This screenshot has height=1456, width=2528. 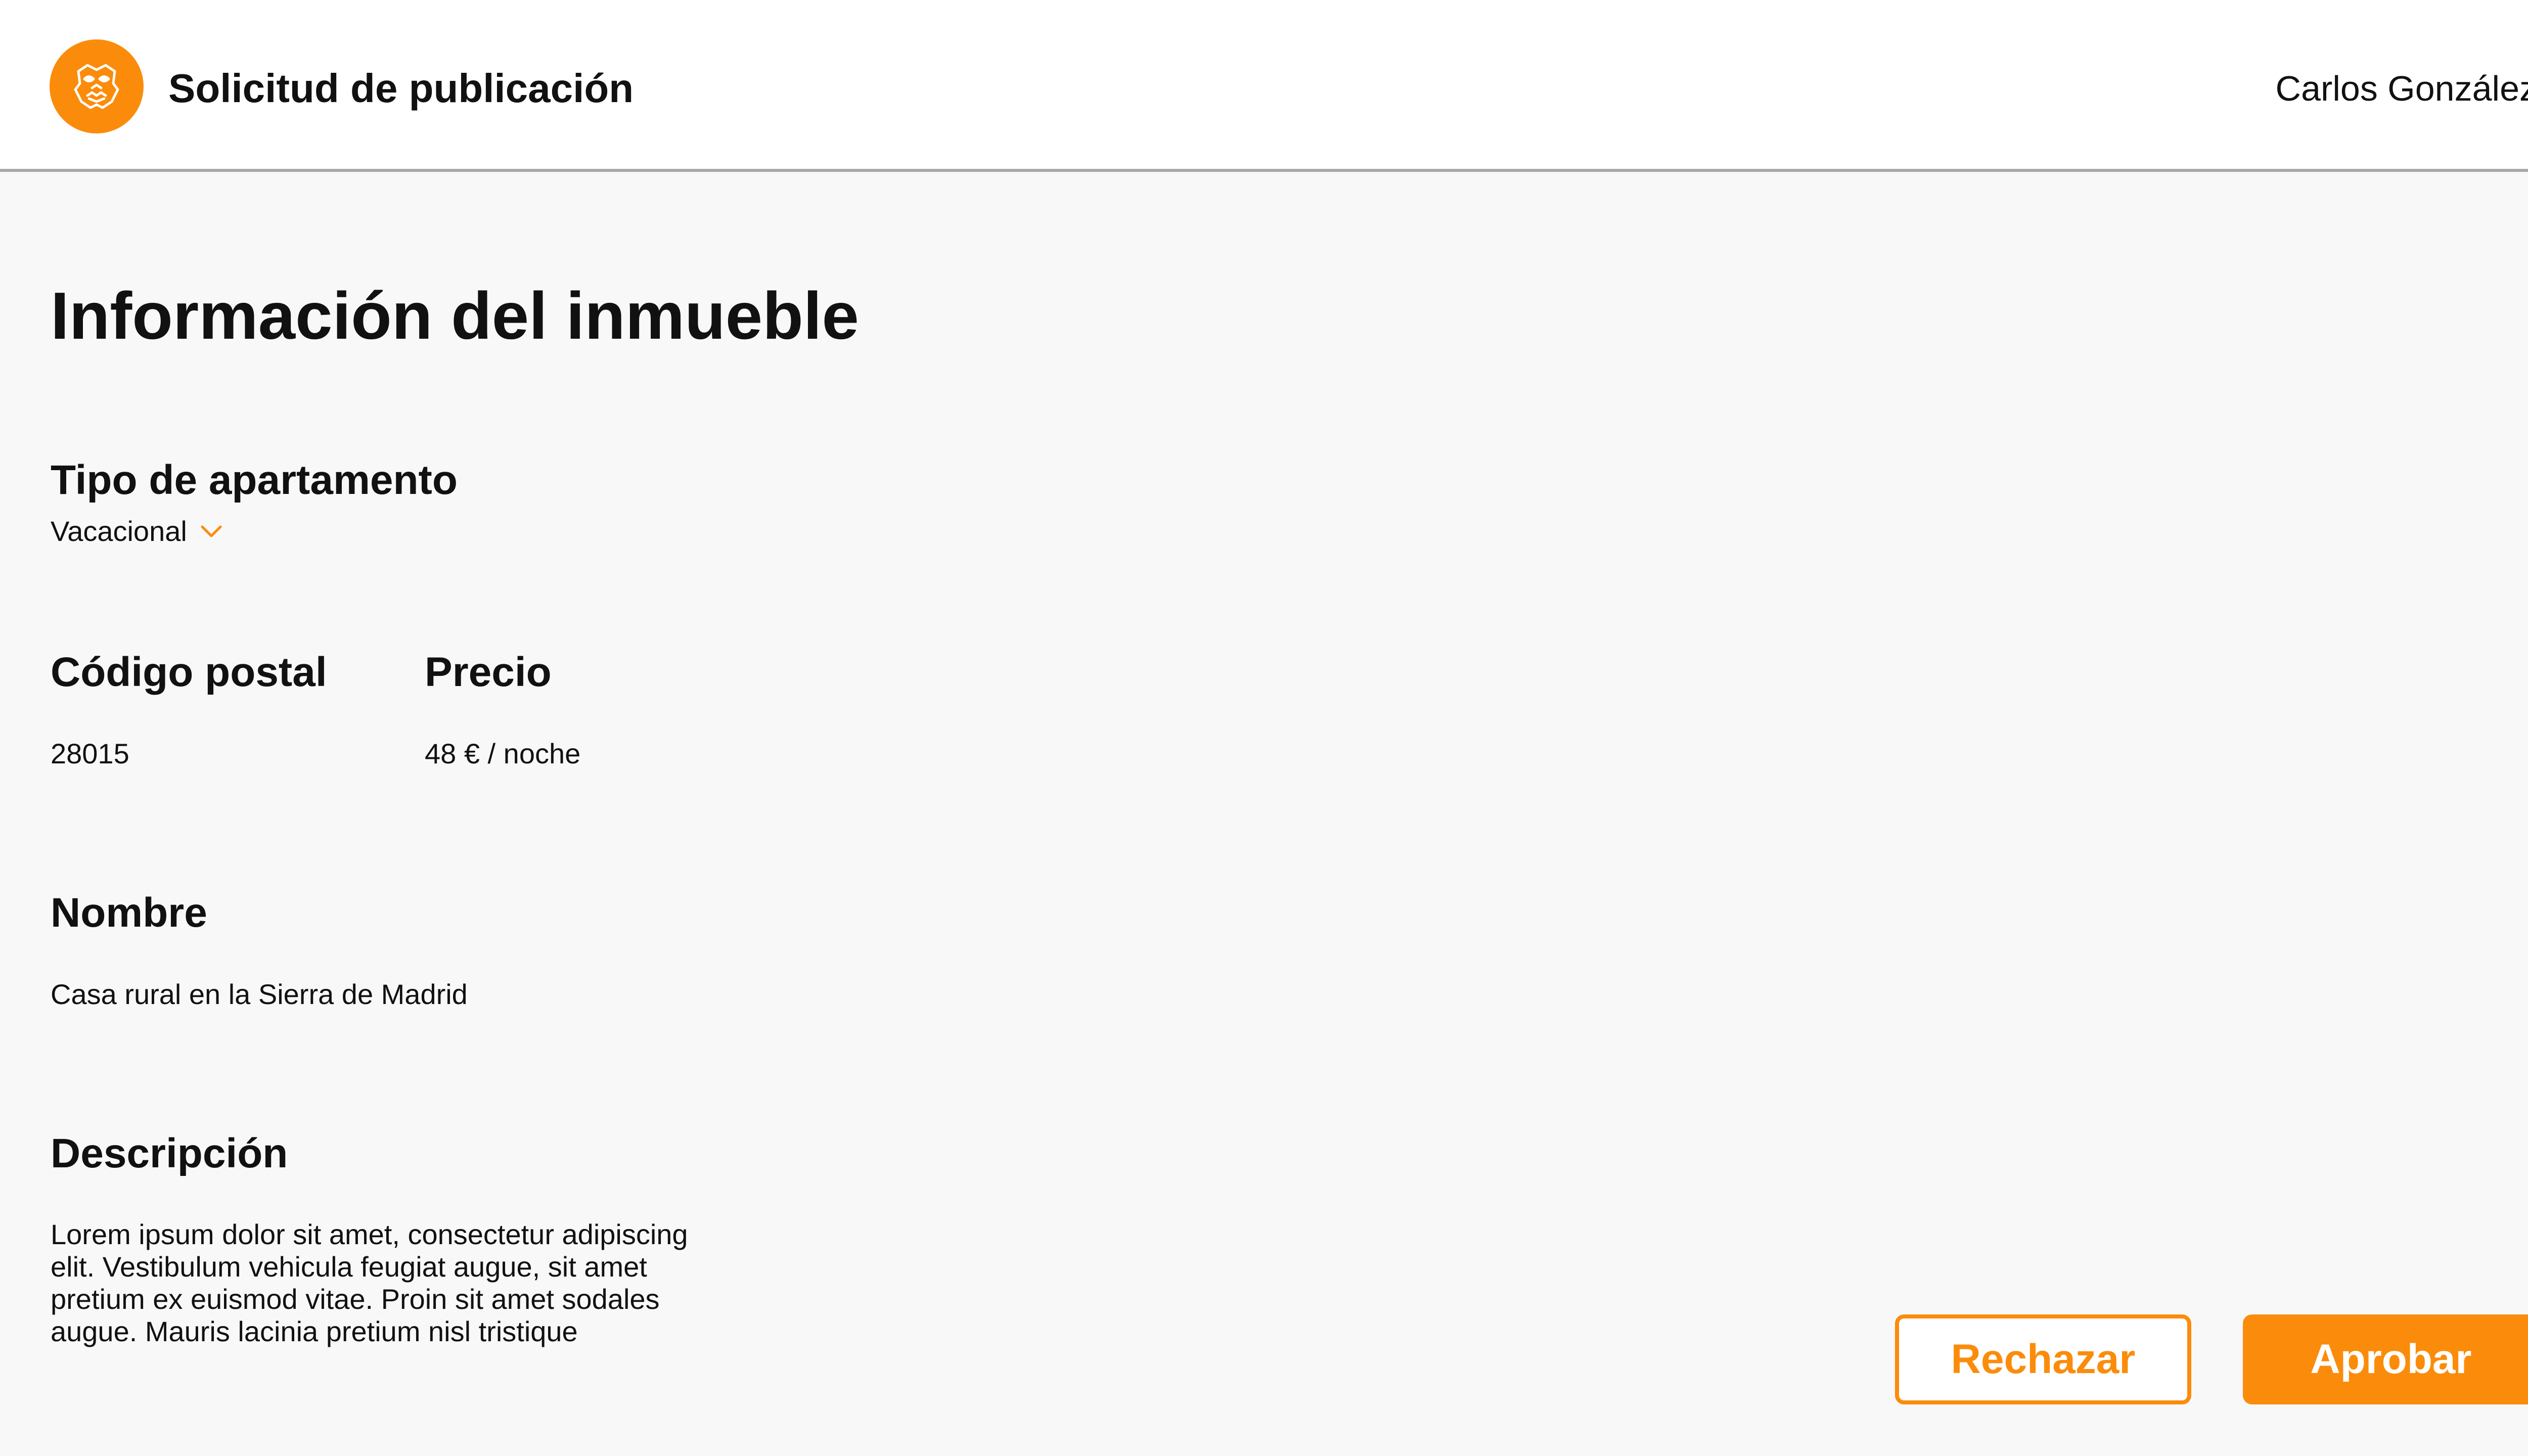 What do you see at coordinates (129, 913) in the screenshot?
I see `name-label: Nombre` at bounding box center [129, 913].